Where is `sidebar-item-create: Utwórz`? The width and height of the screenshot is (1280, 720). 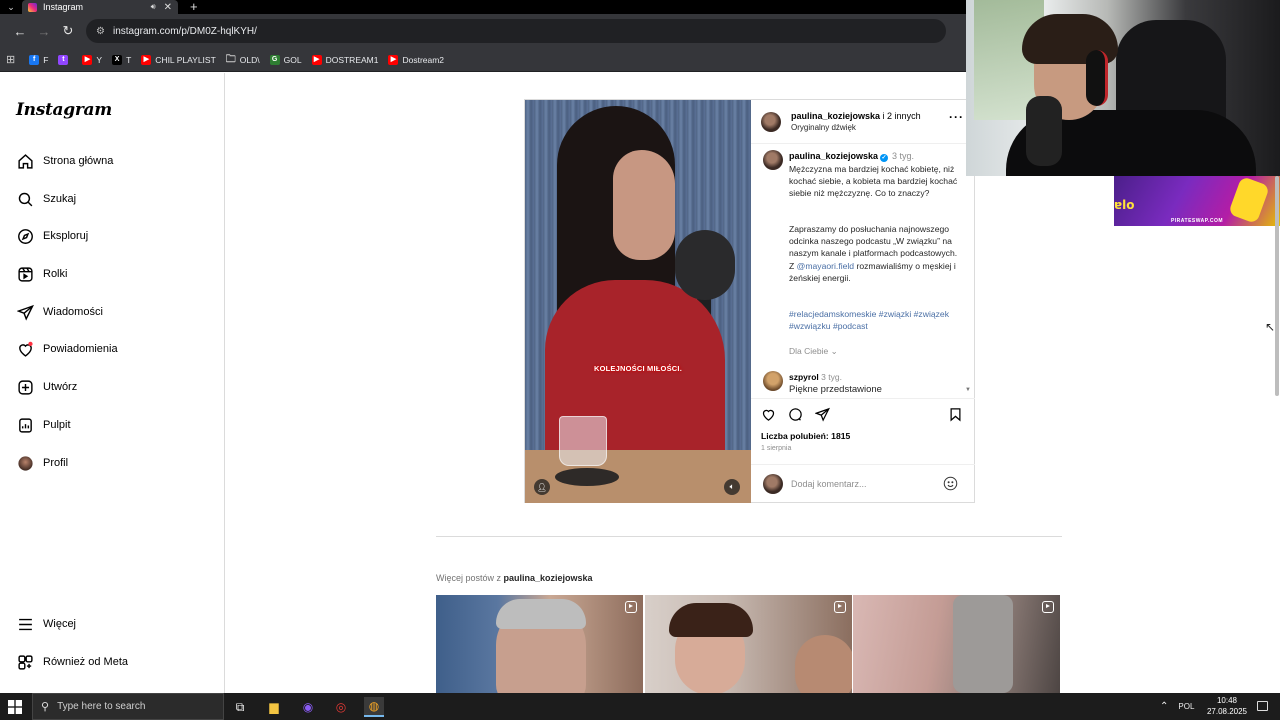 sidebar-item-create: Utwórz is located at coordinates (46, 387).